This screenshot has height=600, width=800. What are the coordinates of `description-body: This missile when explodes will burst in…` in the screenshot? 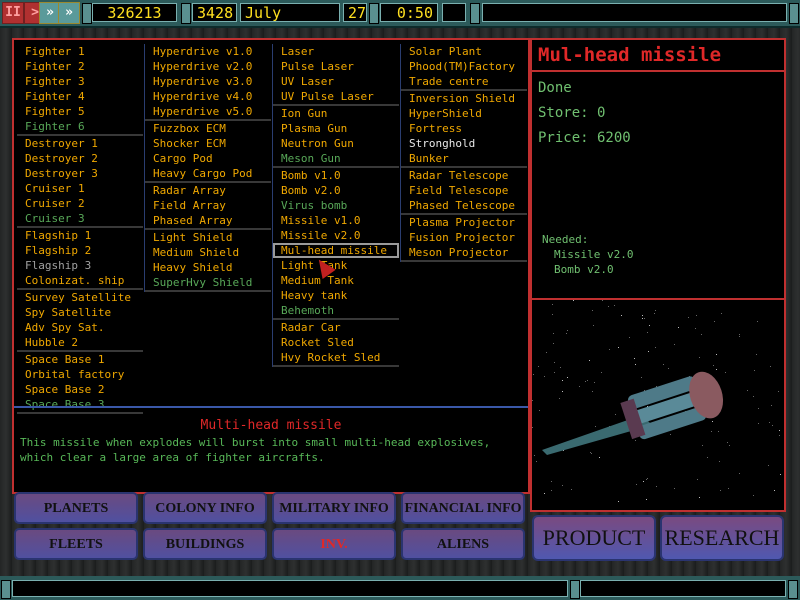 It's located at (255, 450).